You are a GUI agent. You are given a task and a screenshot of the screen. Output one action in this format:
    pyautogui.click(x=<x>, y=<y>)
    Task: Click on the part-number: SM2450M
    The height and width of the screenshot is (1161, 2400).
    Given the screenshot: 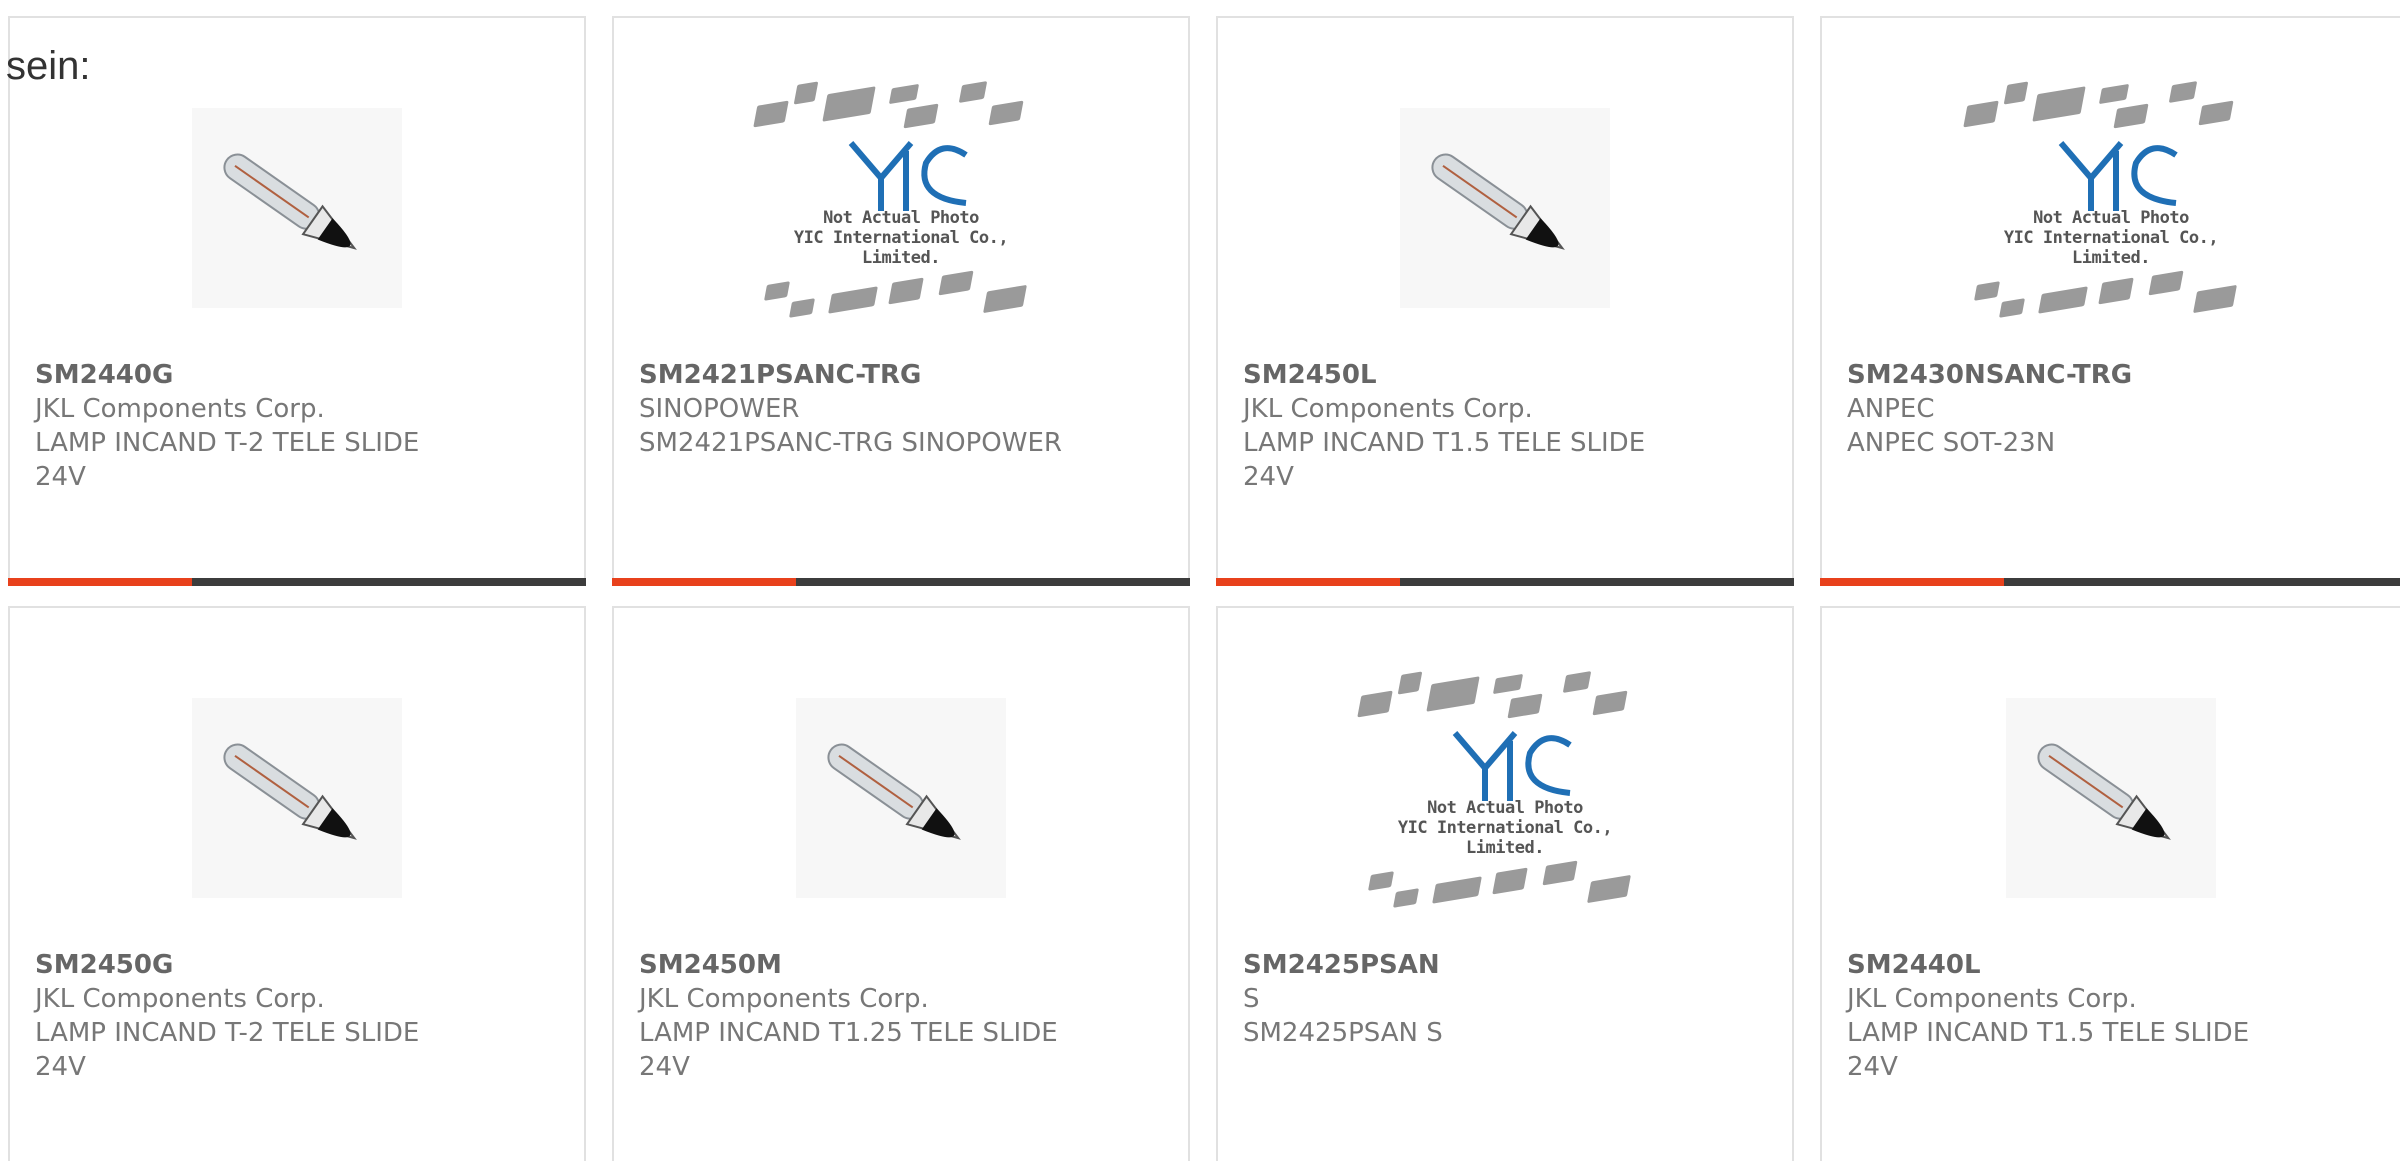 What is the action you would take?
    pyautogui.click(x=903, y=965)
    